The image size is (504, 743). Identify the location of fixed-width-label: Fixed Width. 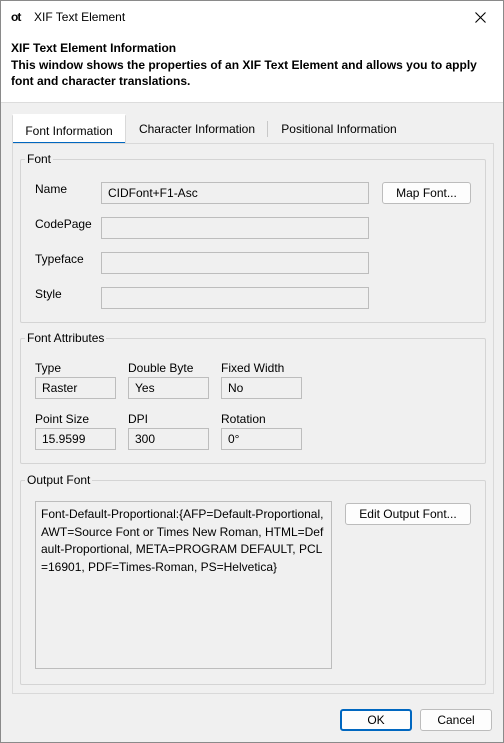
(253, 368).